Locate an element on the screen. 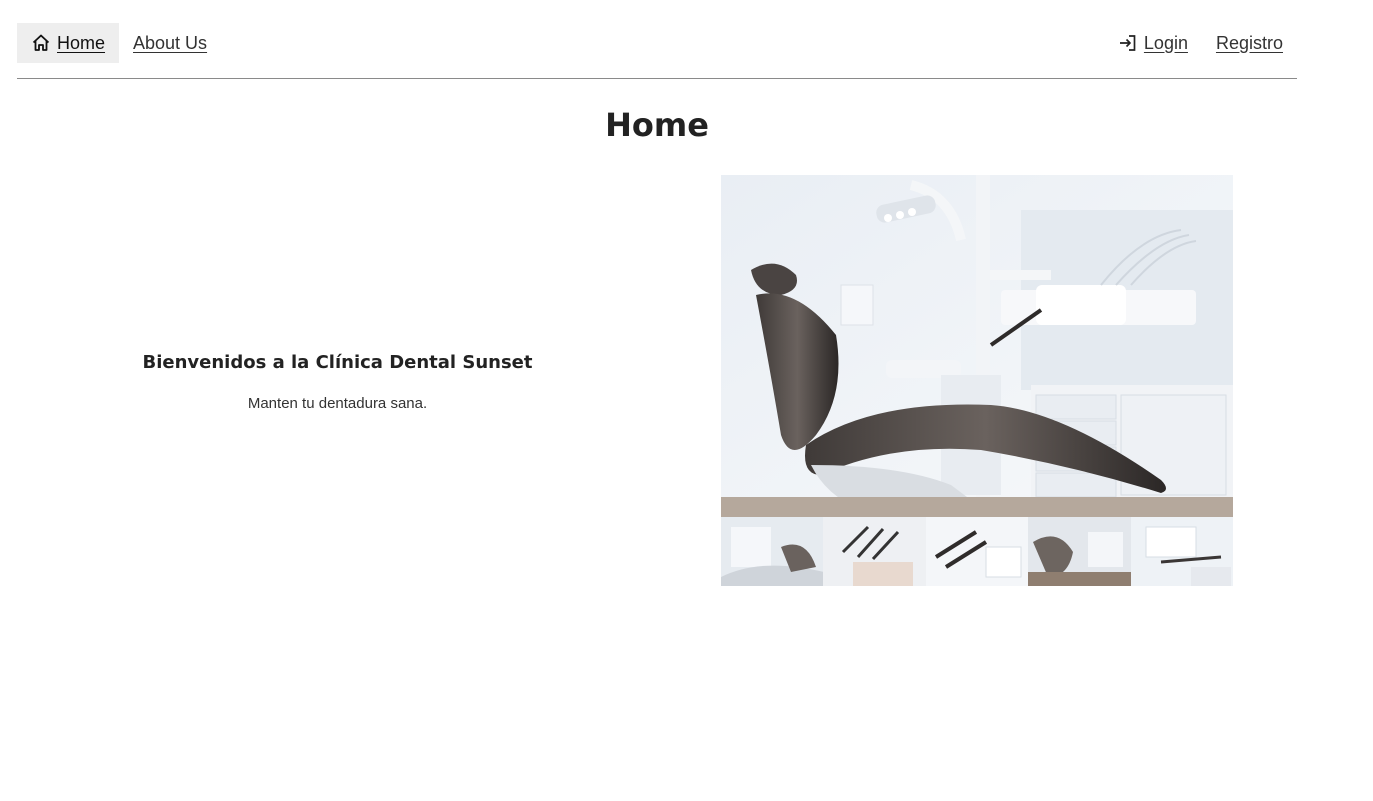  nav-left: Home About Us is located at coordinates (119, 43).